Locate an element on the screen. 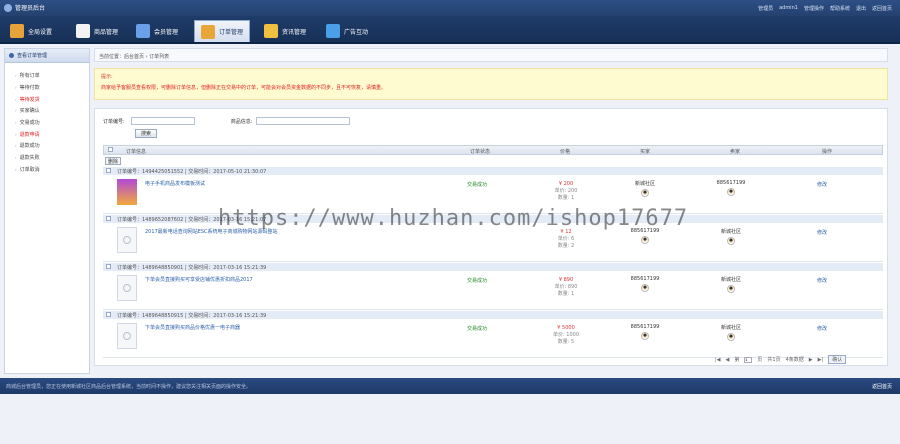 This screenshot has width=900, height=444. nav-item-members: 会员管理 is located at coordinates (157, 31).